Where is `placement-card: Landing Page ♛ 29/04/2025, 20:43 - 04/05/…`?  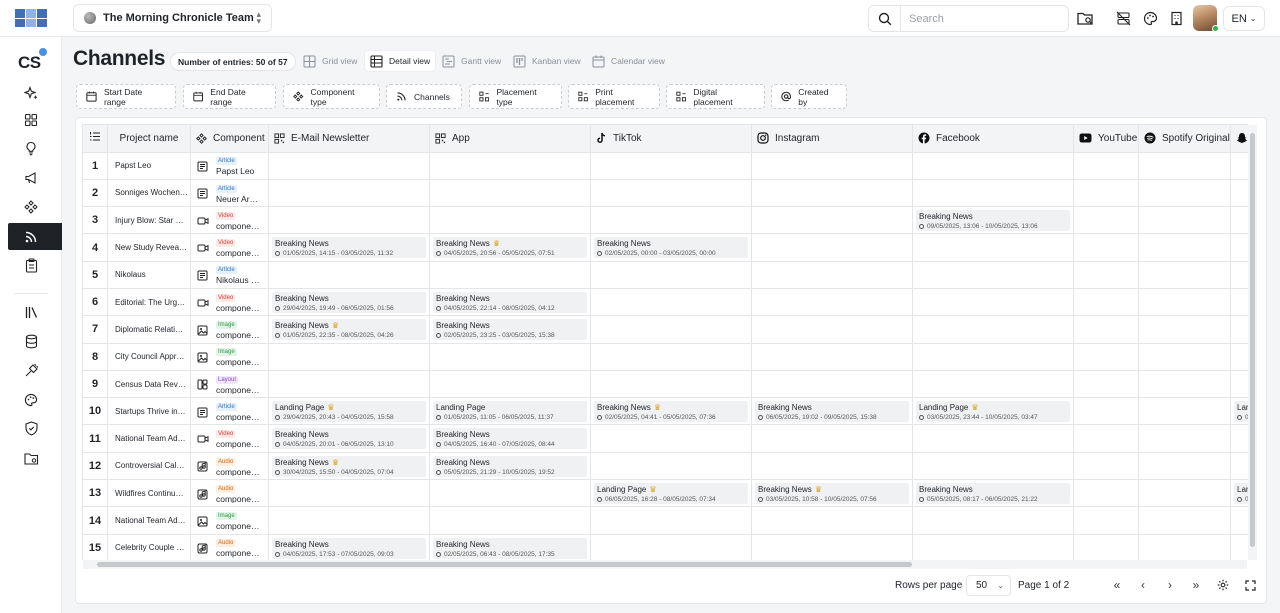
placement-card: Landing Page ♛ 29/04/2025, 20:43 - 04/05/… is located at coordinates (349, 412).